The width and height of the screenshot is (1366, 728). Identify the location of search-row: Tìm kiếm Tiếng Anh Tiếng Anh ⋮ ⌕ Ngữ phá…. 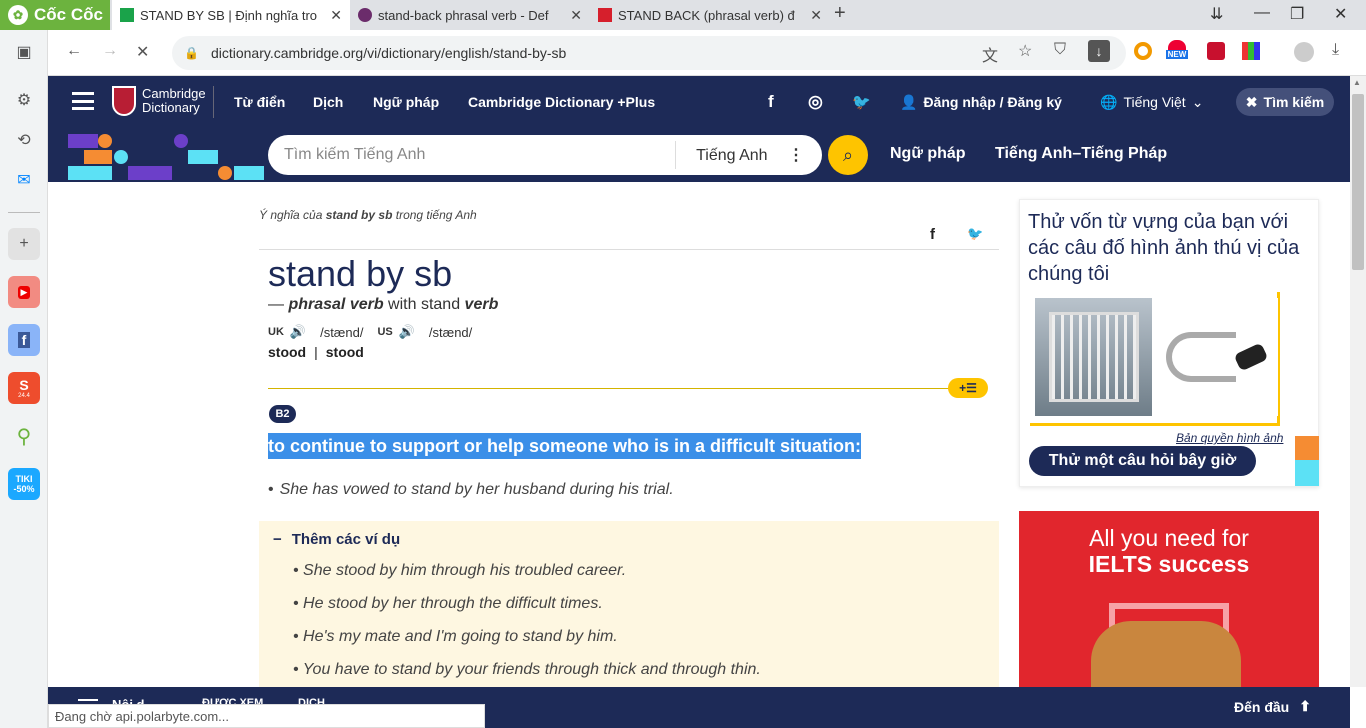
(699, 155).